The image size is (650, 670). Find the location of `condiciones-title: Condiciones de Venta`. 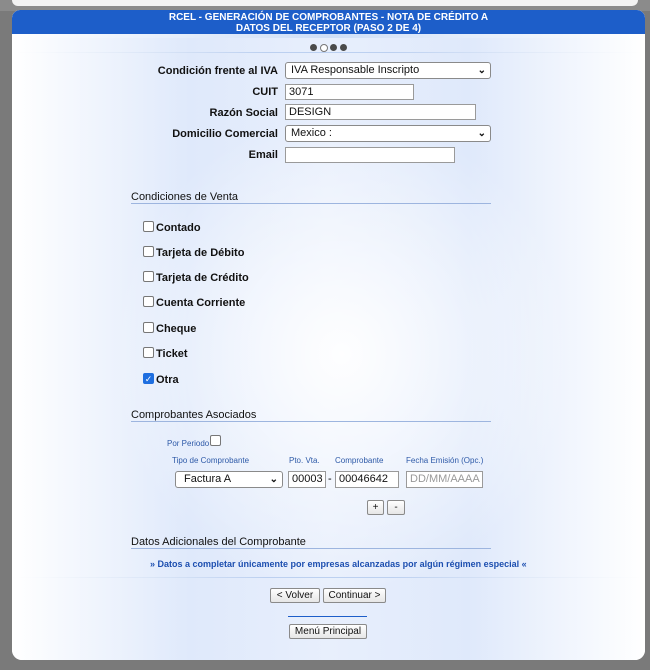

condiciones-title: Condiciones de Venta is located at coordinates (185, 197).